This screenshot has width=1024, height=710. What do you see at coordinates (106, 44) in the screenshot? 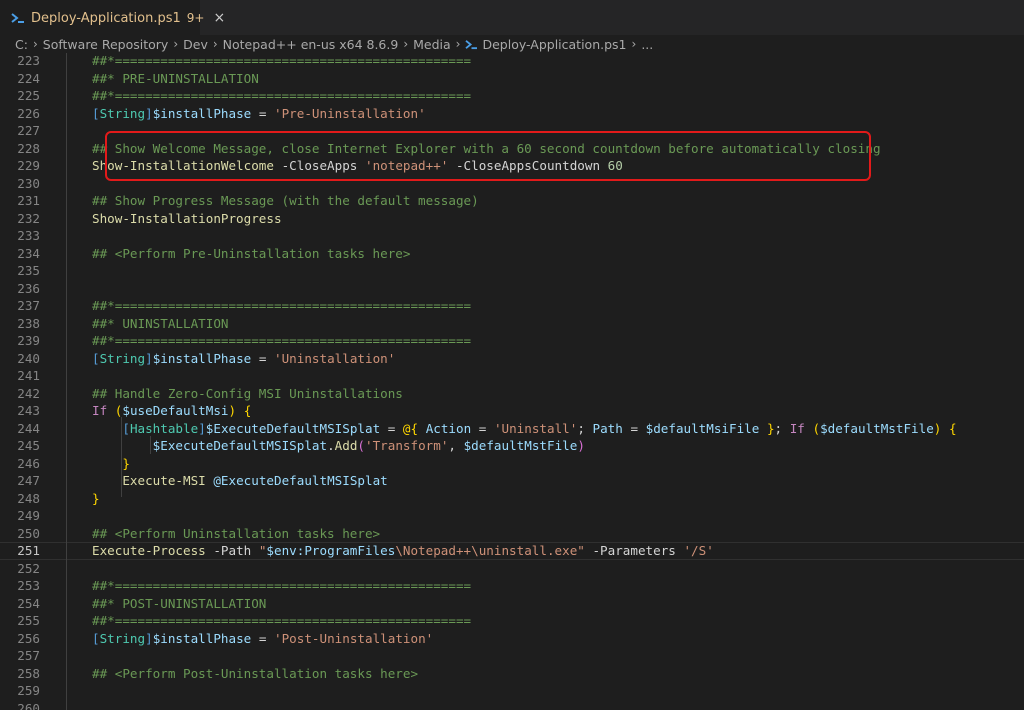
I see `breadcrumb-item: Software Repository` at bounding box center [106, 44].